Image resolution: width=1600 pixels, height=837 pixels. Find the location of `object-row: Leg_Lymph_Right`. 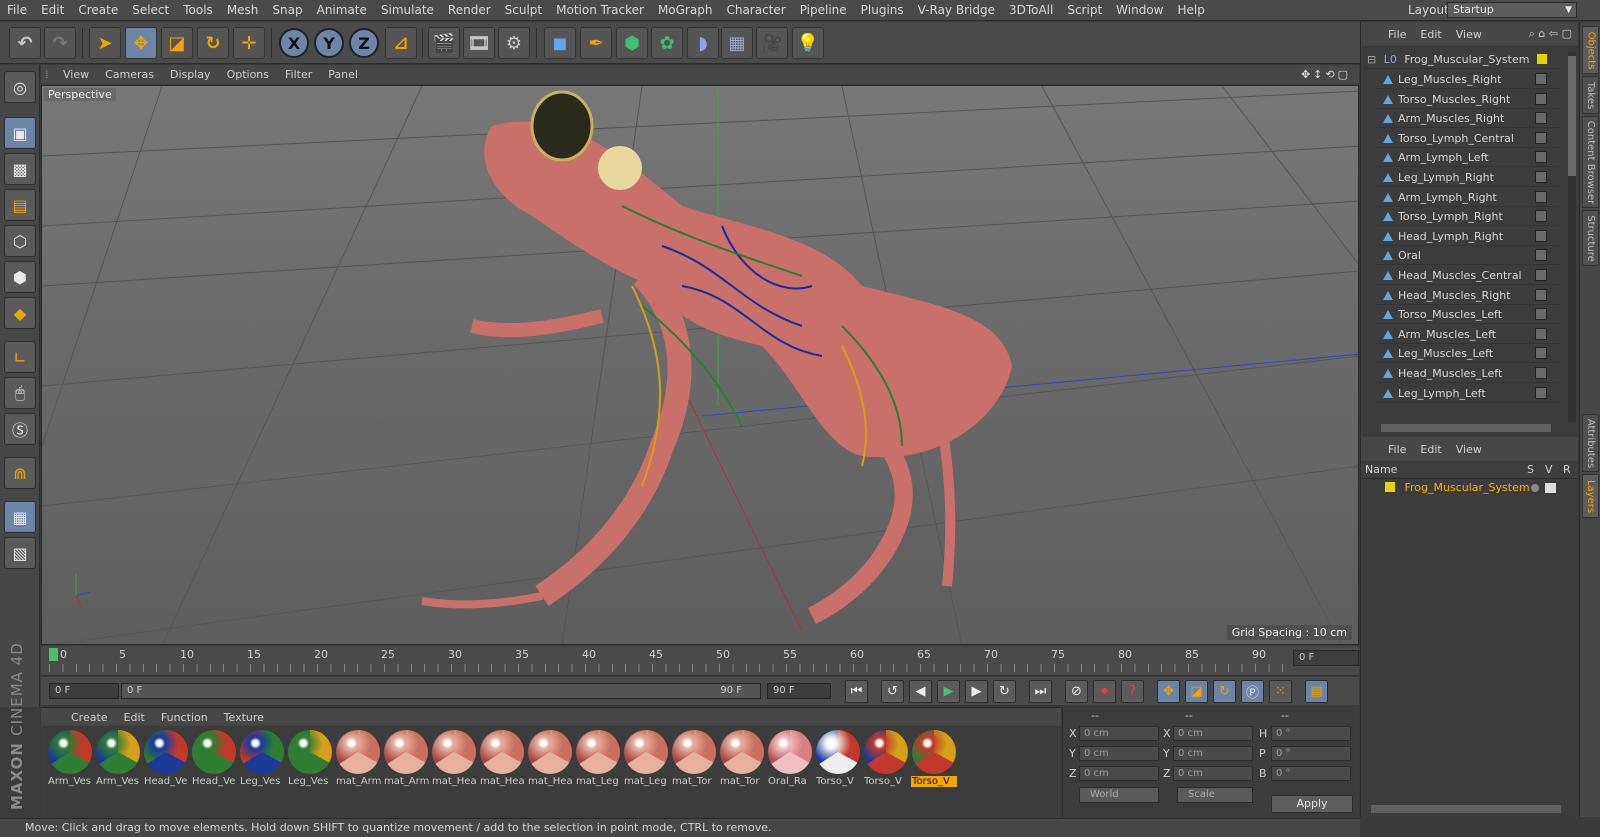

object-row: Leg_Lymph_Right is located at coordinates (1468, 177).